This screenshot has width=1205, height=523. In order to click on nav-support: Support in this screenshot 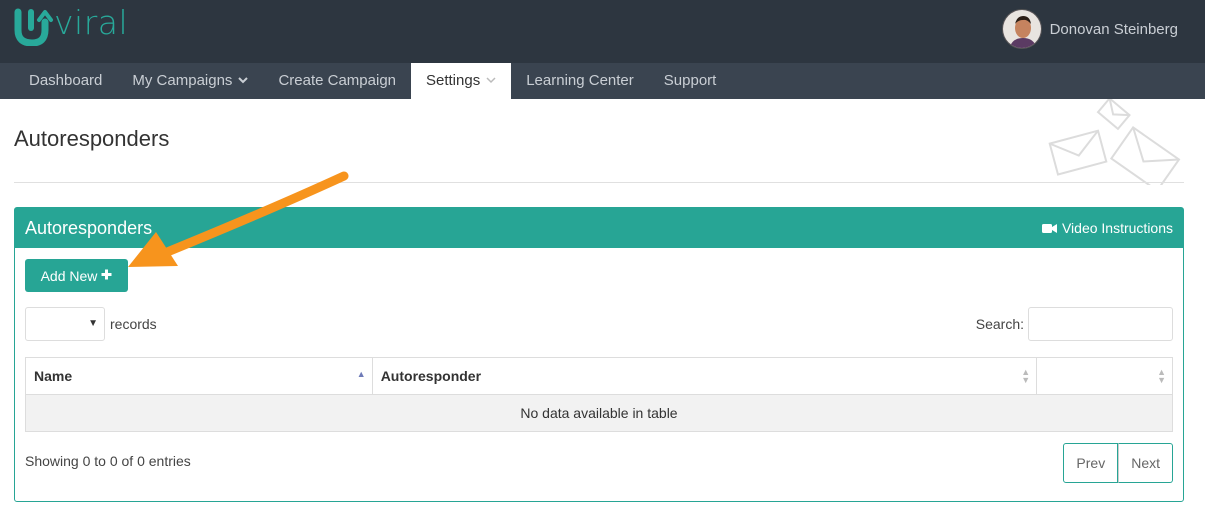, I will do `click(690, 81)`.